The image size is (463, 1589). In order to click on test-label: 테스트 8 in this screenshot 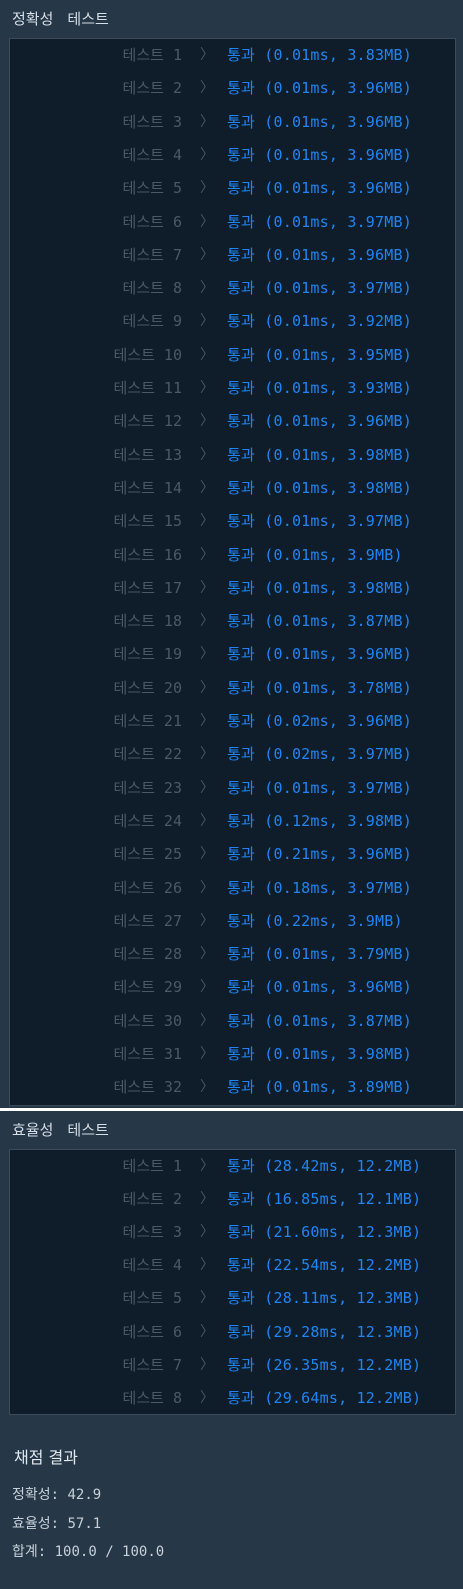, I will do `click(152, 1397)`.